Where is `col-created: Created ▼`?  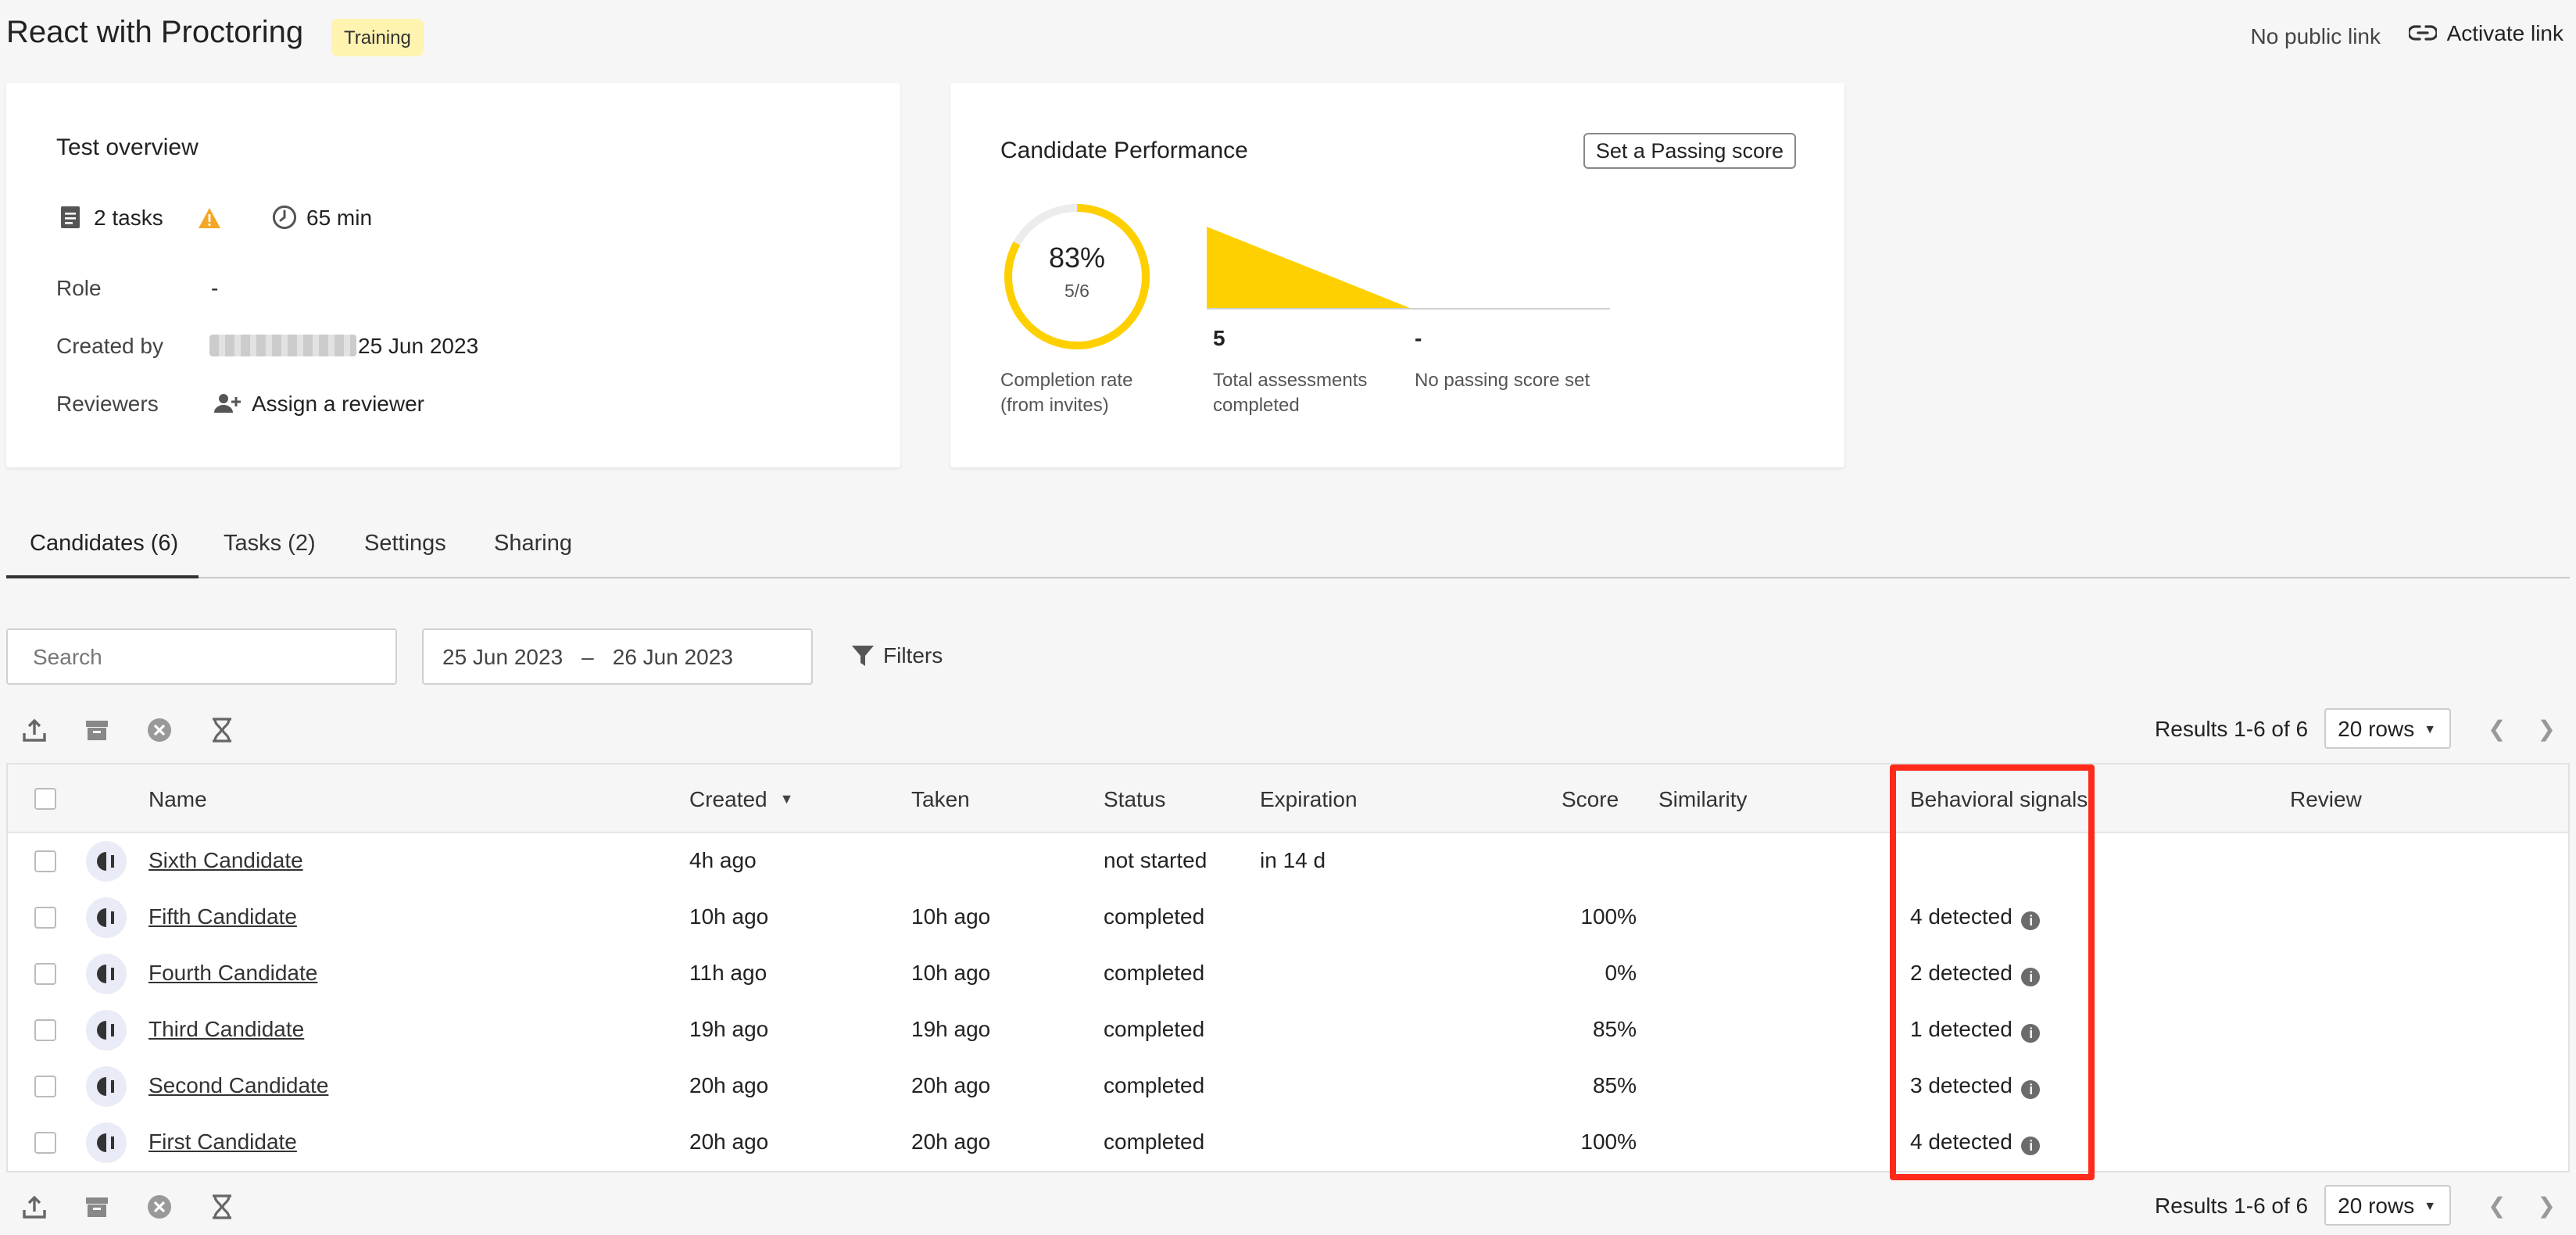
col-created: Created ▼ is located at coordinates (741, 798).